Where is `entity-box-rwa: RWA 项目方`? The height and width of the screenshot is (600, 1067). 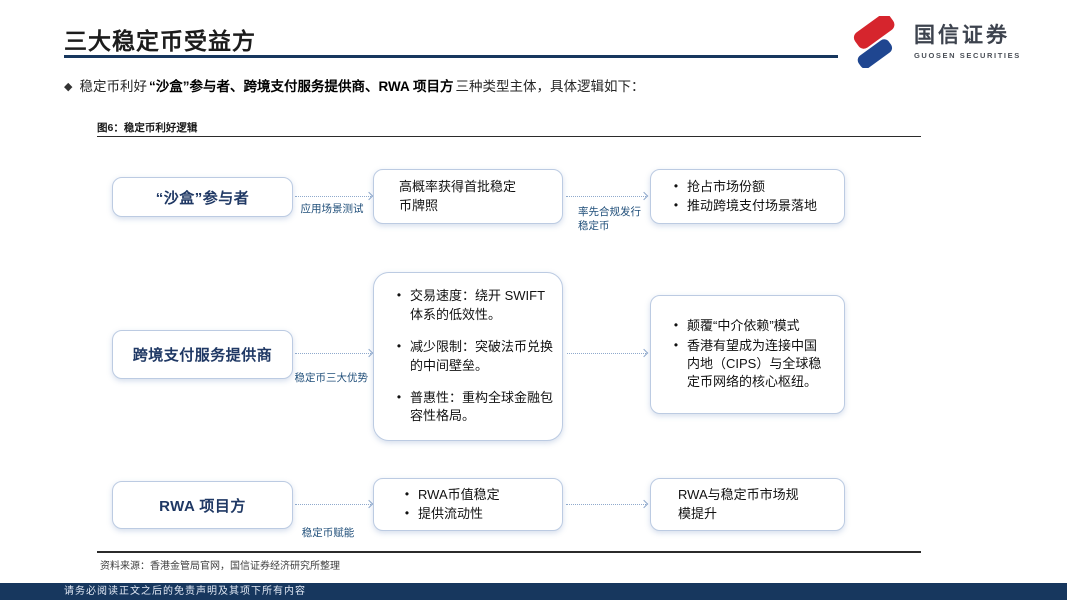 entity-box-rwa: RWA 项目方 is located at coordinates (202, 505).